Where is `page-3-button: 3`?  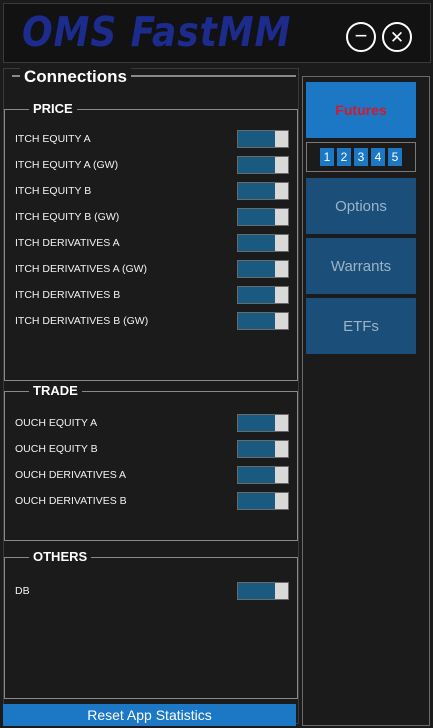
page-3-button: 3 is located at coordinates (361, 157).